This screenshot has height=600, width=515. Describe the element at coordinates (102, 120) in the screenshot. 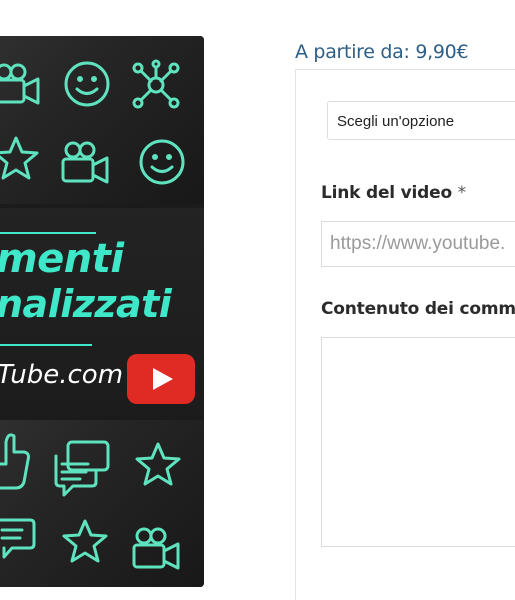

I see `icons-panel-top` at that location.